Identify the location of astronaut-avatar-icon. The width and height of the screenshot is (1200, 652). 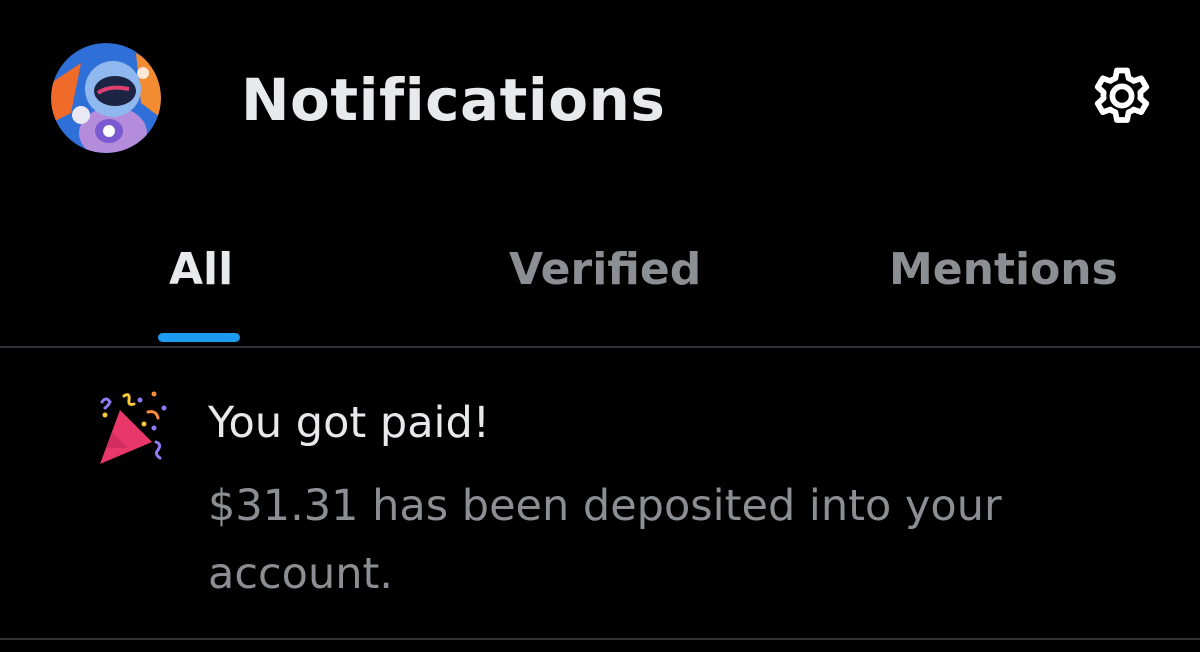
(106, 98).